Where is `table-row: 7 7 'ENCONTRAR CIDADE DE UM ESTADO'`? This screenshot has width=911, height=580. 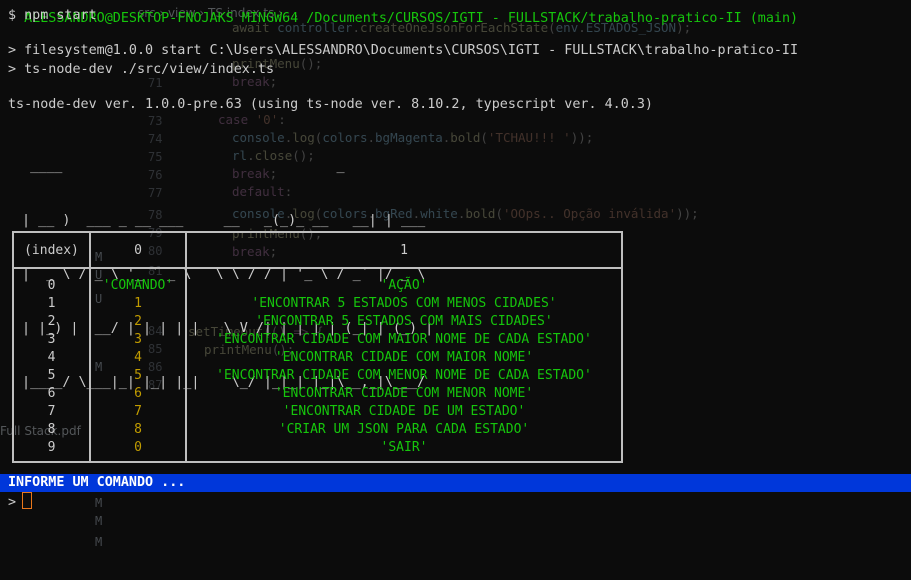
table-row: 7 7 'ENCONTRAR CIDADE DE UM ESTADO' is located at coordinates (317, 412).